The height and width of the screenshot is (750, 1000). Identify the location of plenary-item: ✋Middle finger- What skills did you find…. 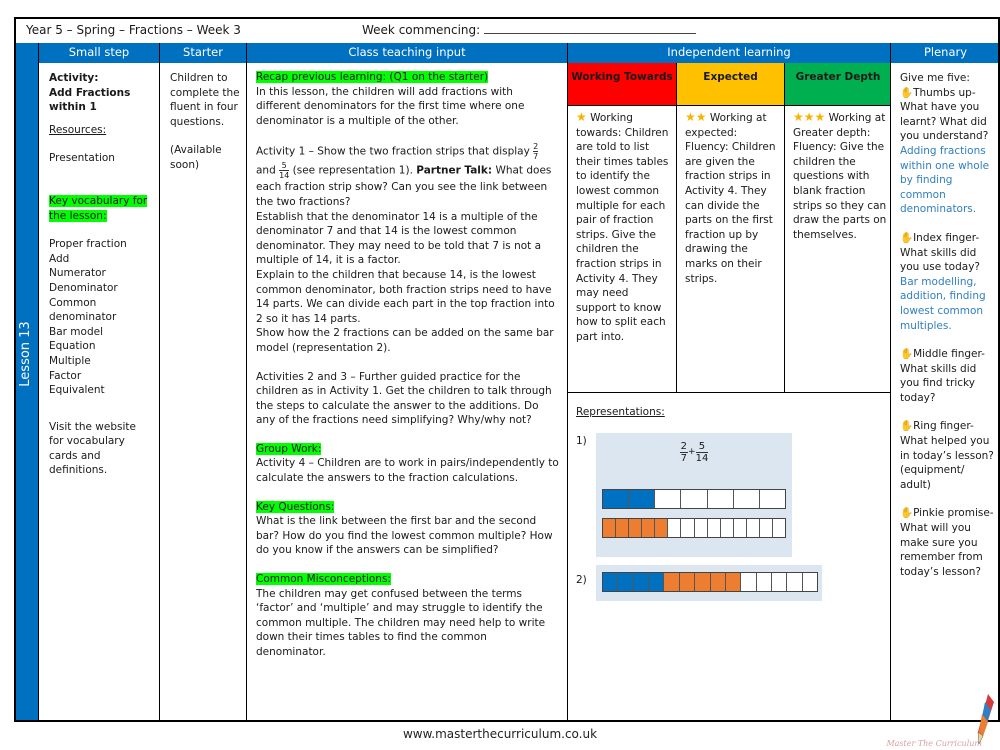
(942, 376).